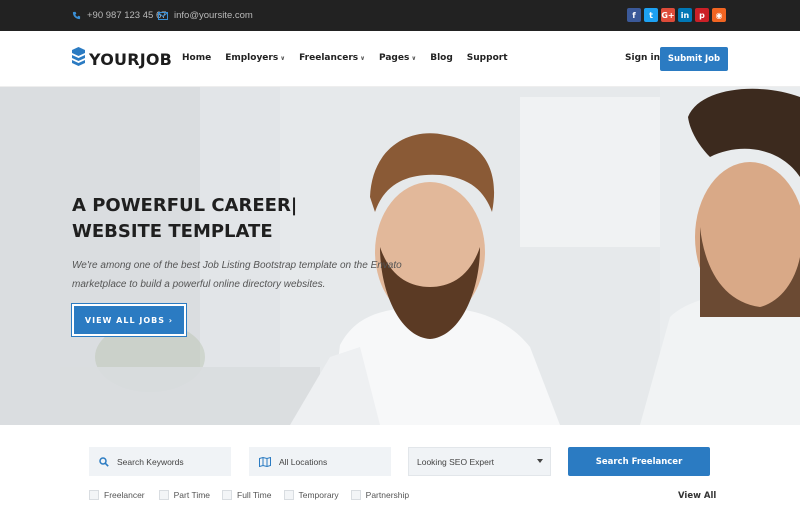 The image size is (800, 526). What do you see at coordinates (318, 495) in the screenshot?
I see `filter-label: Temporary` at bounding box center [318, 495].